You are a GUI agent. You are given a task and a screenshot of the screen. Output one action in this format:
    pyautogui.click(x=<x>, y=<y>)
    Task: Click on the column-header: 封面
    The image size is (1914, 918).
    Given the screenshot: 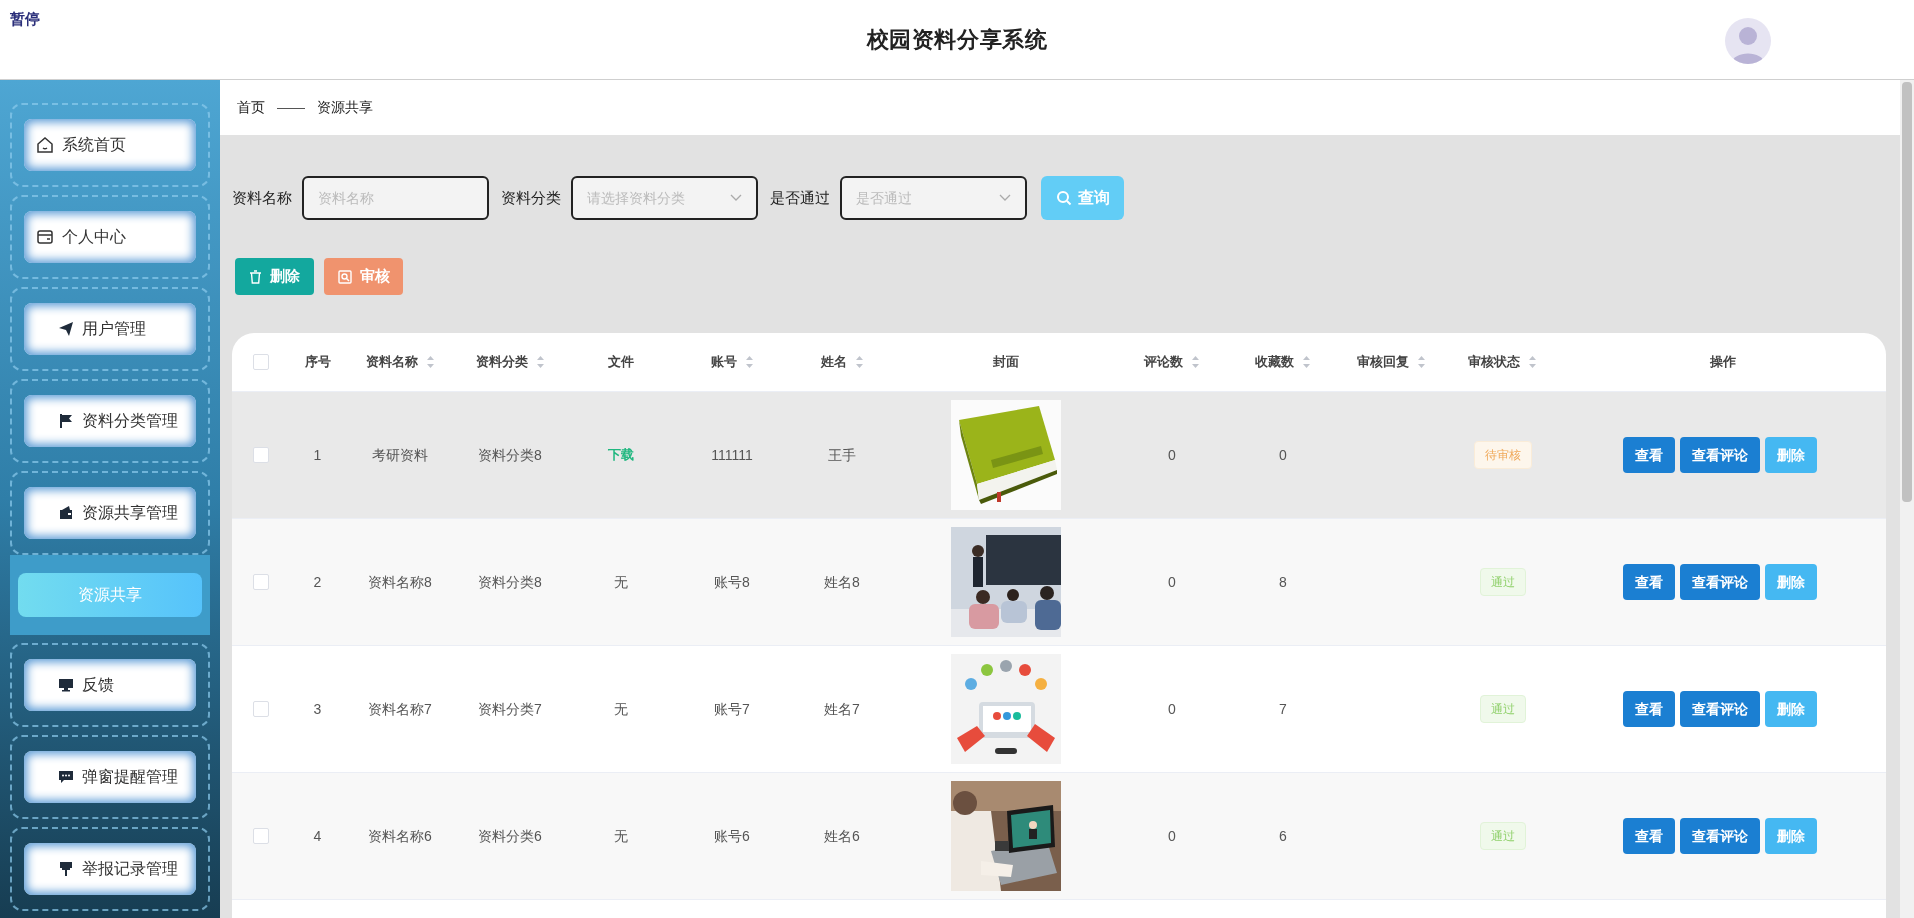 What is the action you would take?
    pyautogui.click(x=1006, y=362)
    